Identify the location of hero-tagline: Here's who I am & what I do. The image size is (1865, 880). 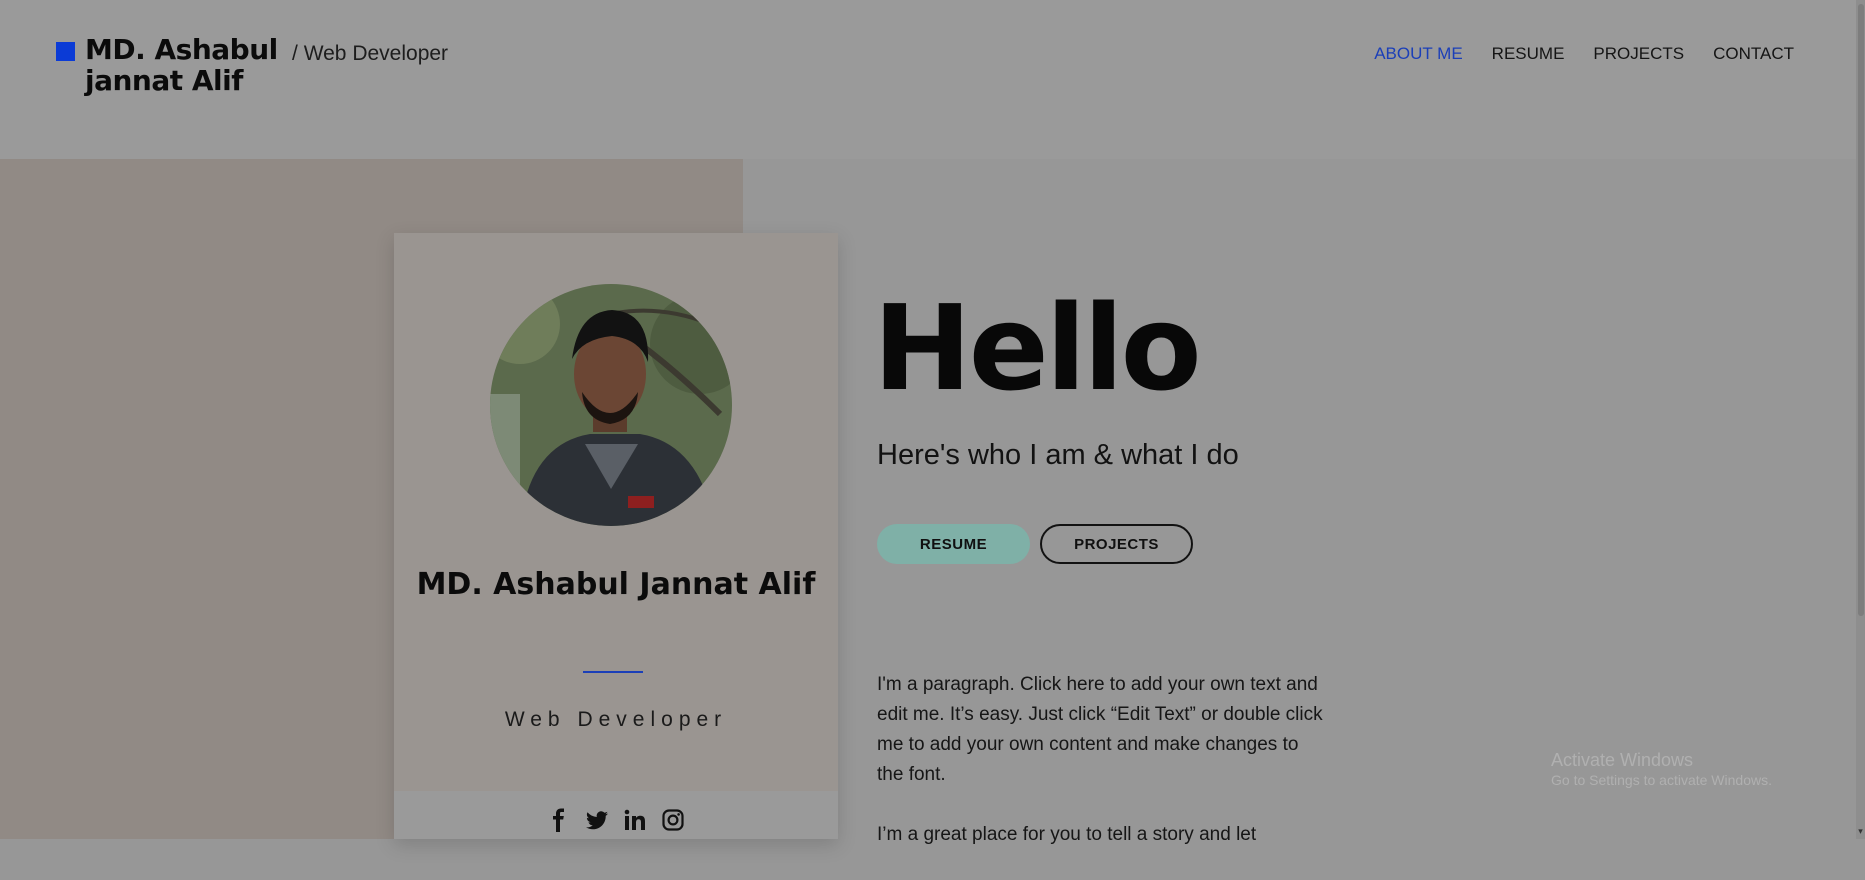
(1058, 455).